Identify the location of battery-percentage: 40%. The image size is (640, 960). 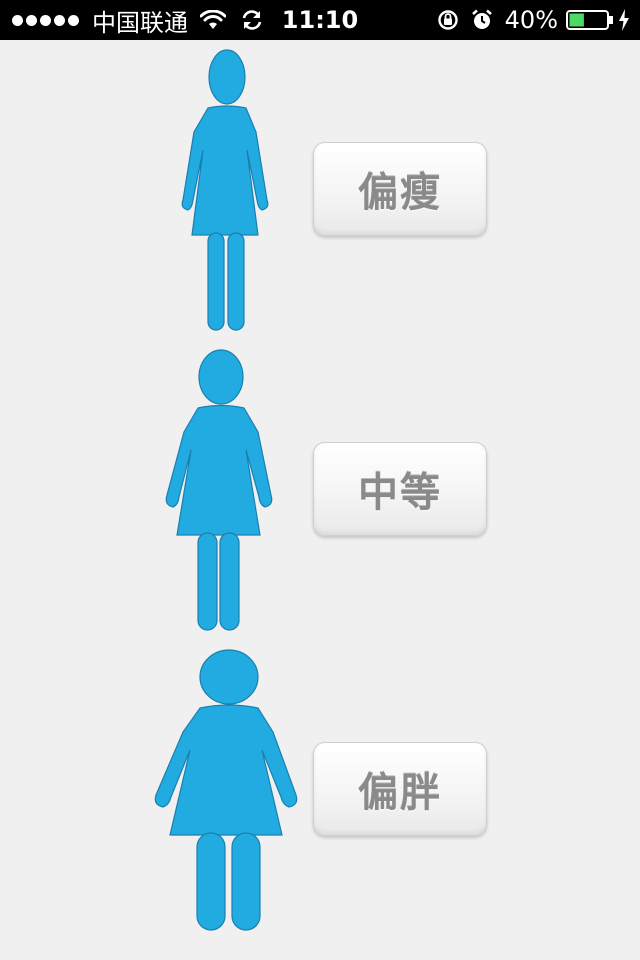
(531, 20).